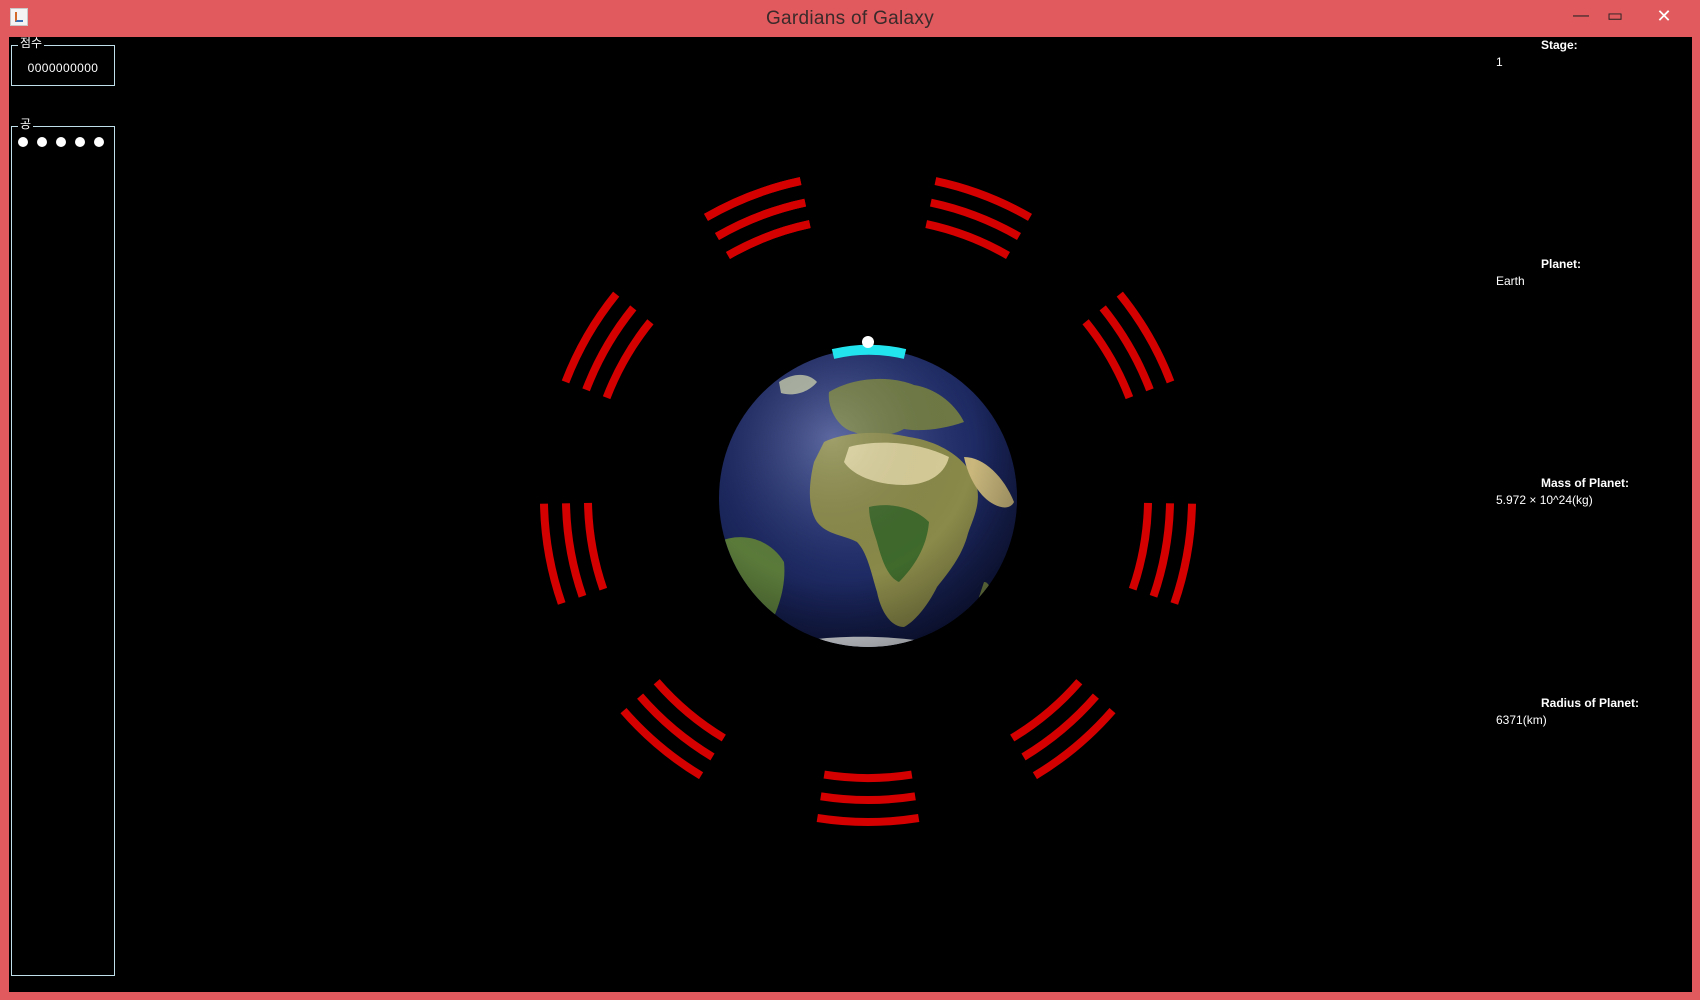 The width and height of the screenshot is (1700, 1000). Describe the element at coordinates (1664, 16) in the screenshot. I see `close-button: ✕` at that location.